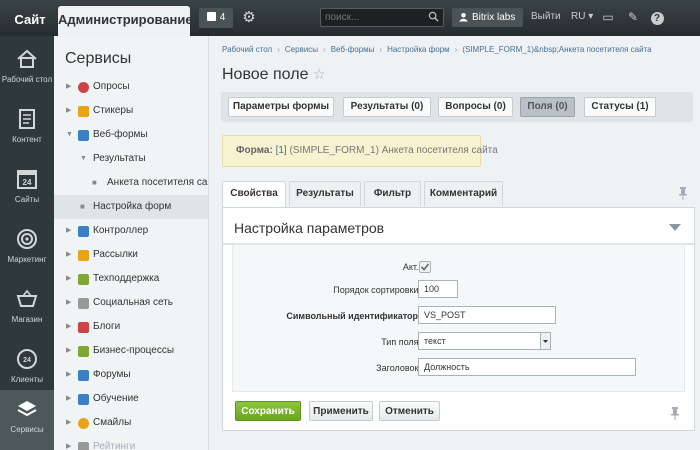  What do you see at coordinates (433, 16) in the screenshot?
I see `search-icon` at bounding box center [433, 16].